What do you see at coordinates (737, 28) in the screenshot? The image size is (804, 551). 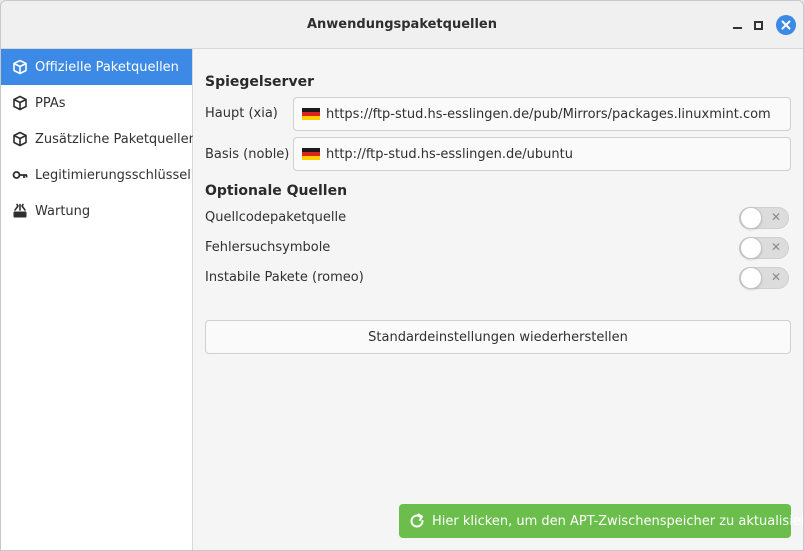 I see `minimize-icon` at bounding box center [737, 28].